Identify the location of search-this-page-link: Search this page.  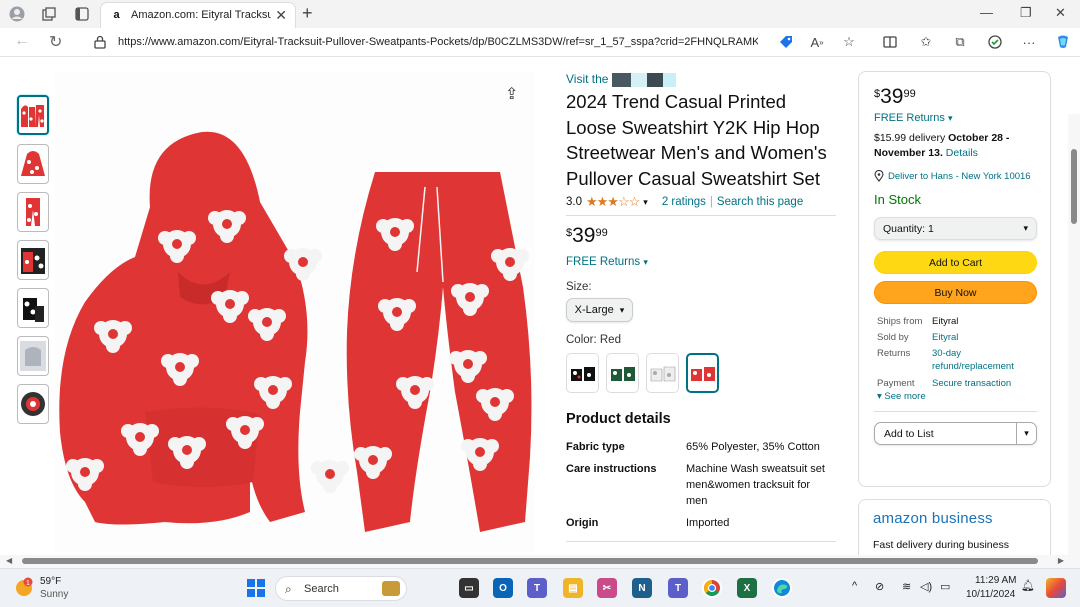
(760, 202).